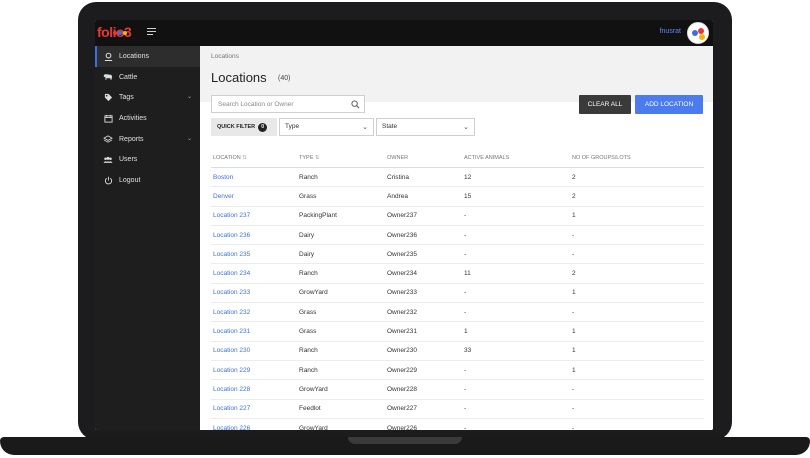 This screenshot has width=810, height=458. What do you see at coordinates (255, 350) in the screenshot?
I see `location-link: Location 230` at bounding box center [255, 350].